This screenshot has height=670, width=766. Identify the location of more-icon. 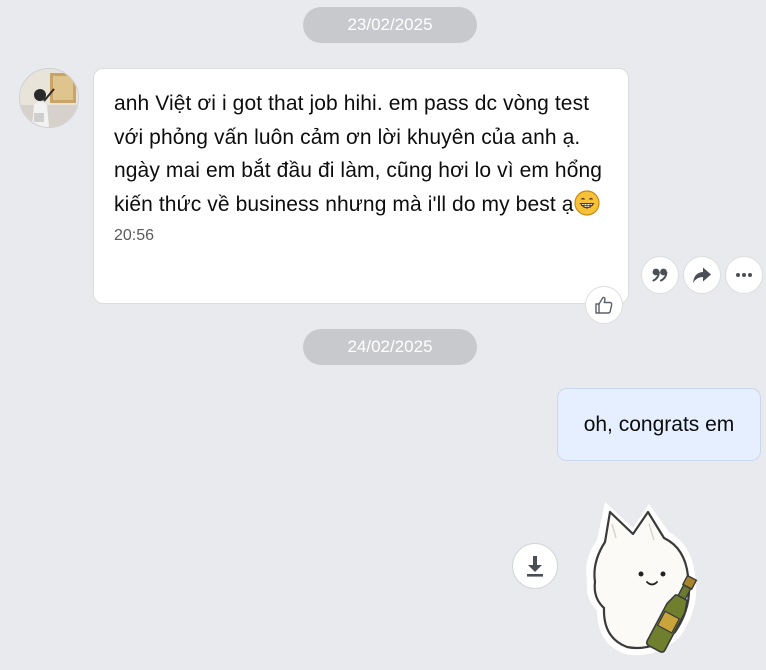
(744, 275).